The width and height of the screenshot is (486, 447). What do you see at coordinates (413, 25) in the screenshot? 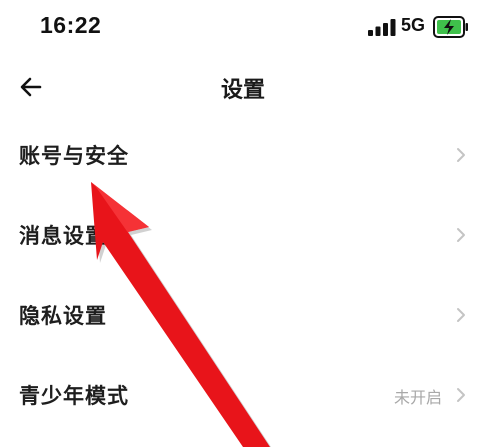
I see `network-type: 5G` at bounding box center [413, 25].